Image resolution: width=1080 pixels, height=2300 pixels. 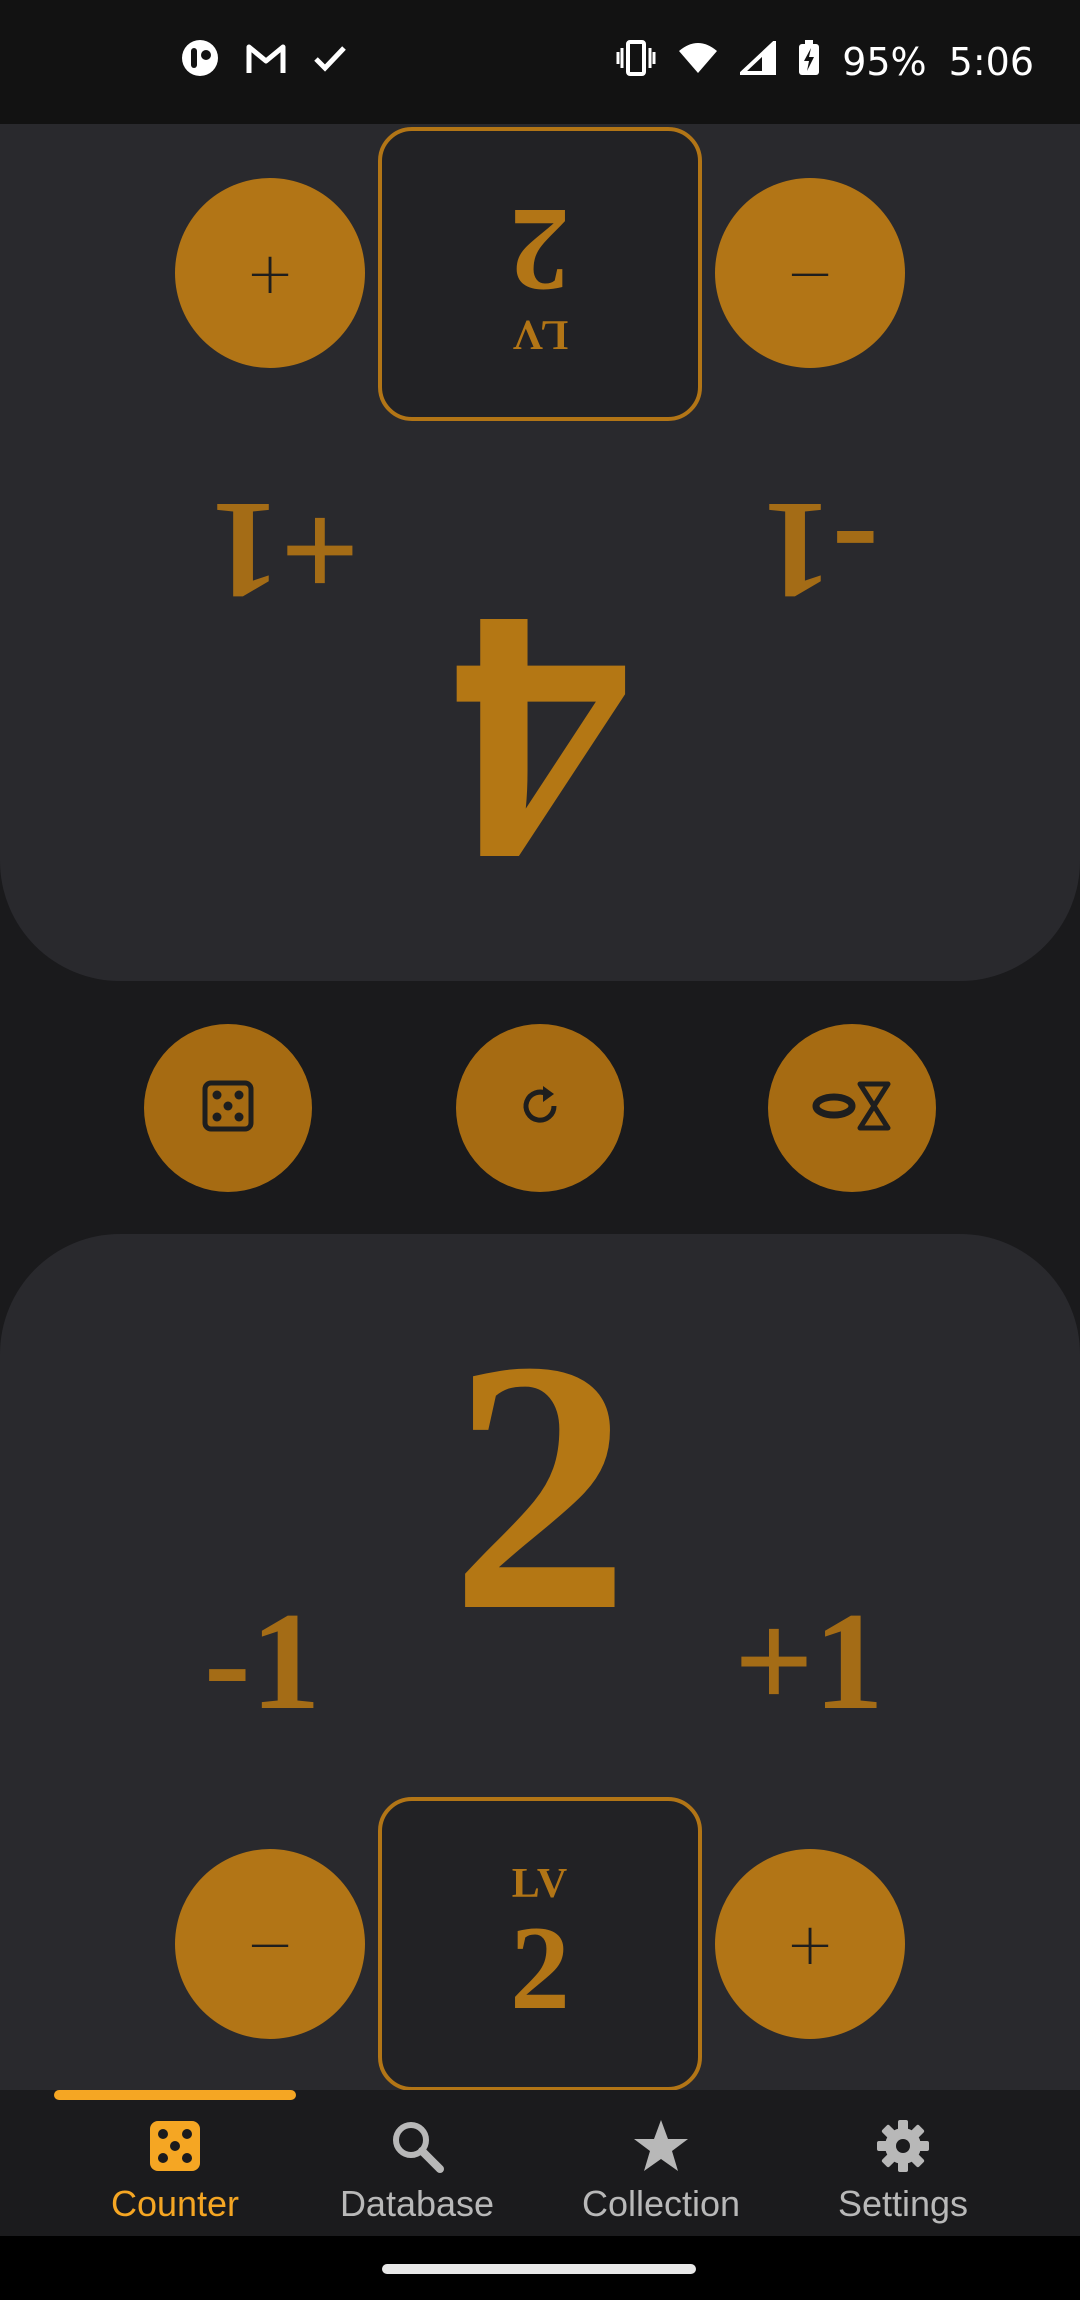 What do you see at coordinates (661, 2203) in the screenshot?
I see `nav-label-collection: Collection` at bounding box center [661, 2203].